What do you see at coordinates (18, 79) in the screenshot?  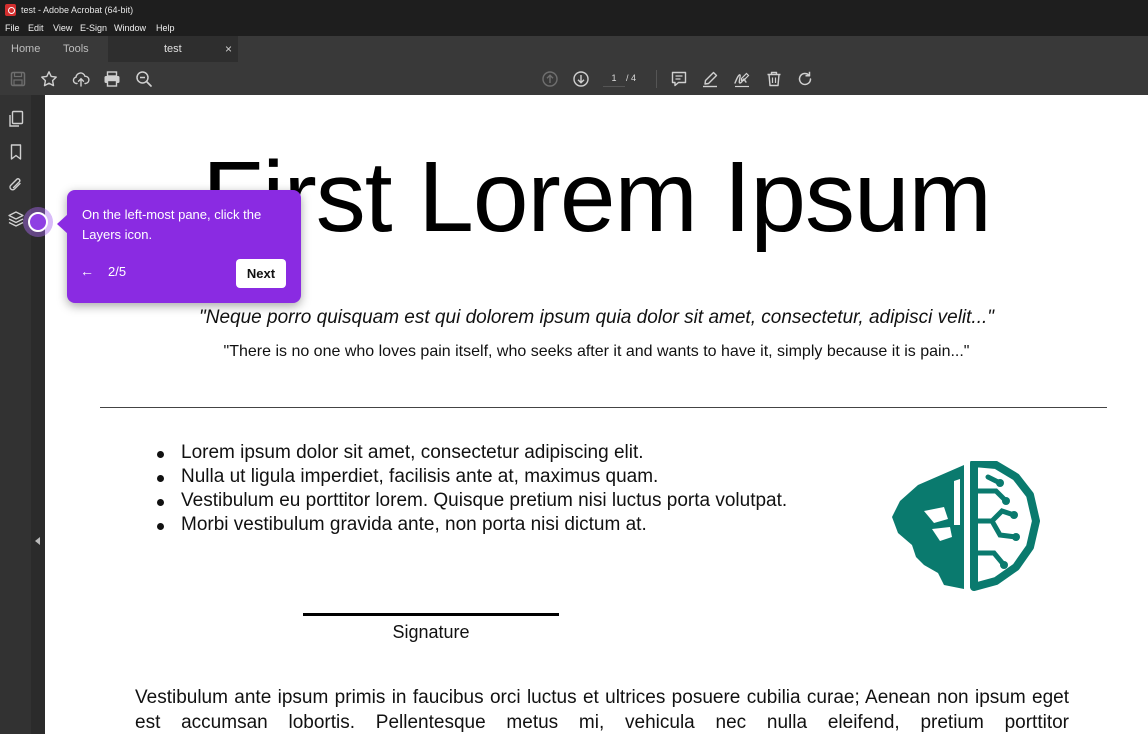 I see `save-icon` at bounding box center [18, 79].